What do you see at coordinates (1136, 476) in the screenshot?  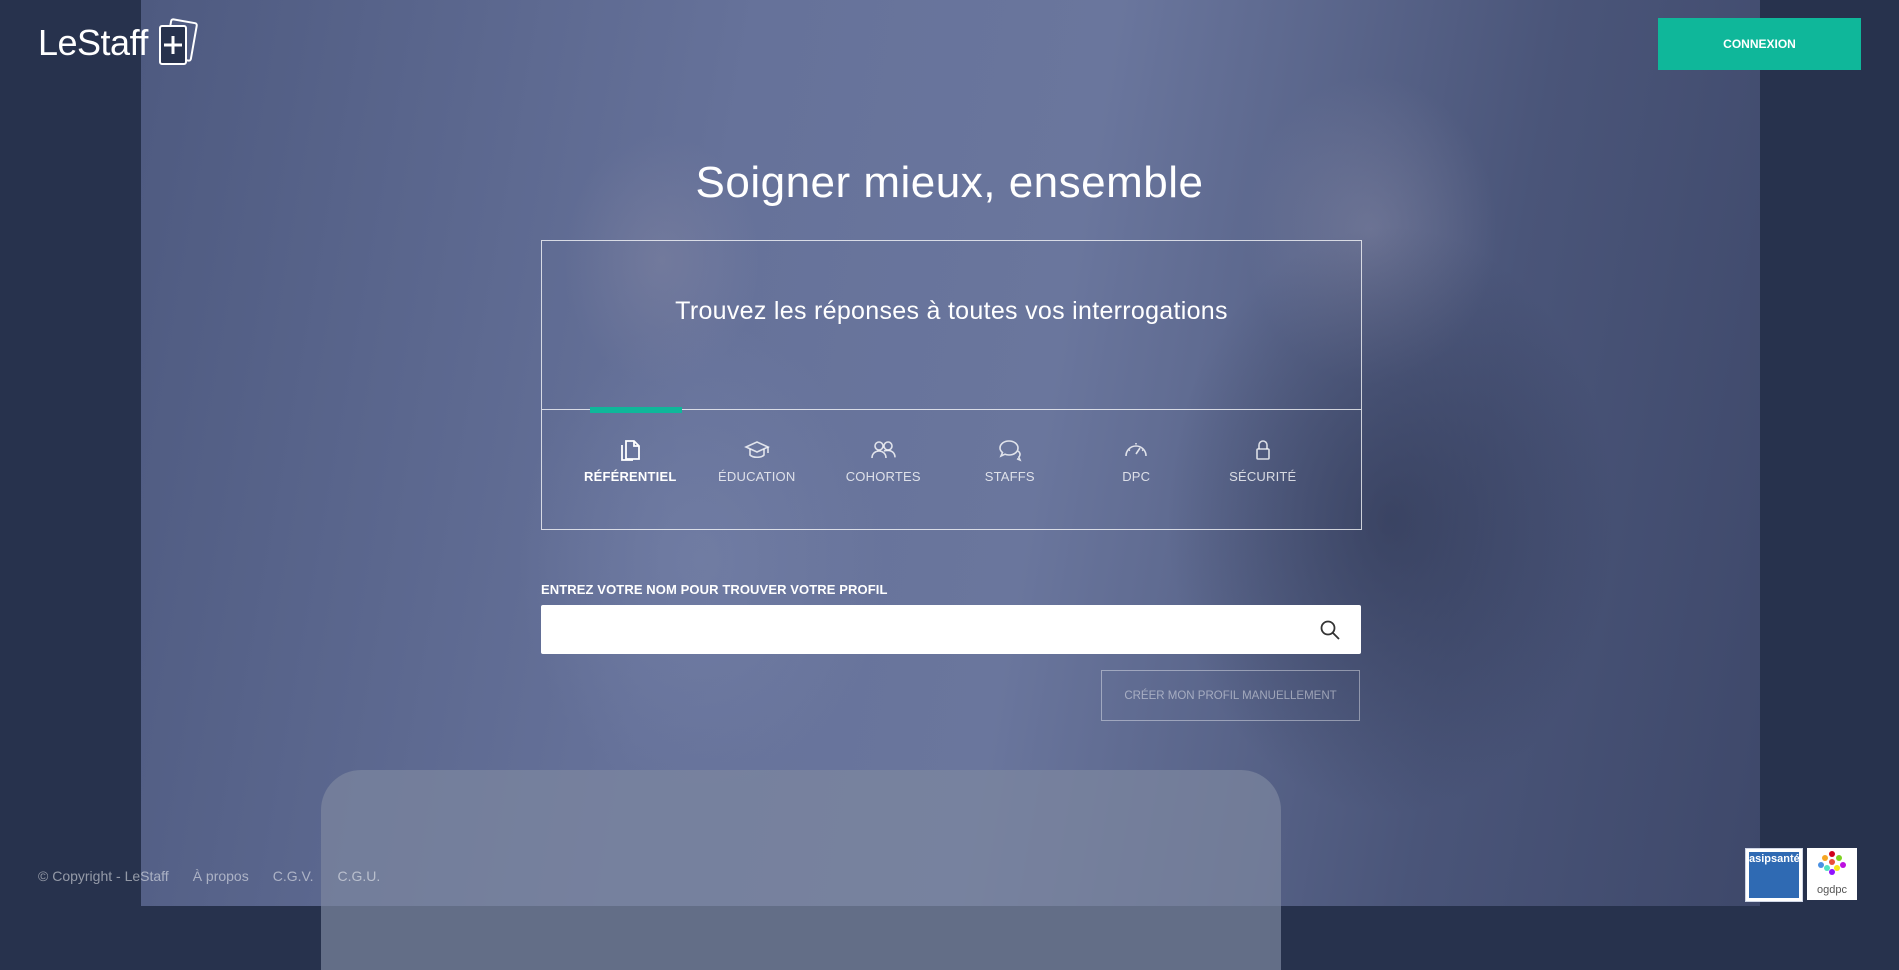 I see `tab-label: DPC` at bounding box center [1136, 476].